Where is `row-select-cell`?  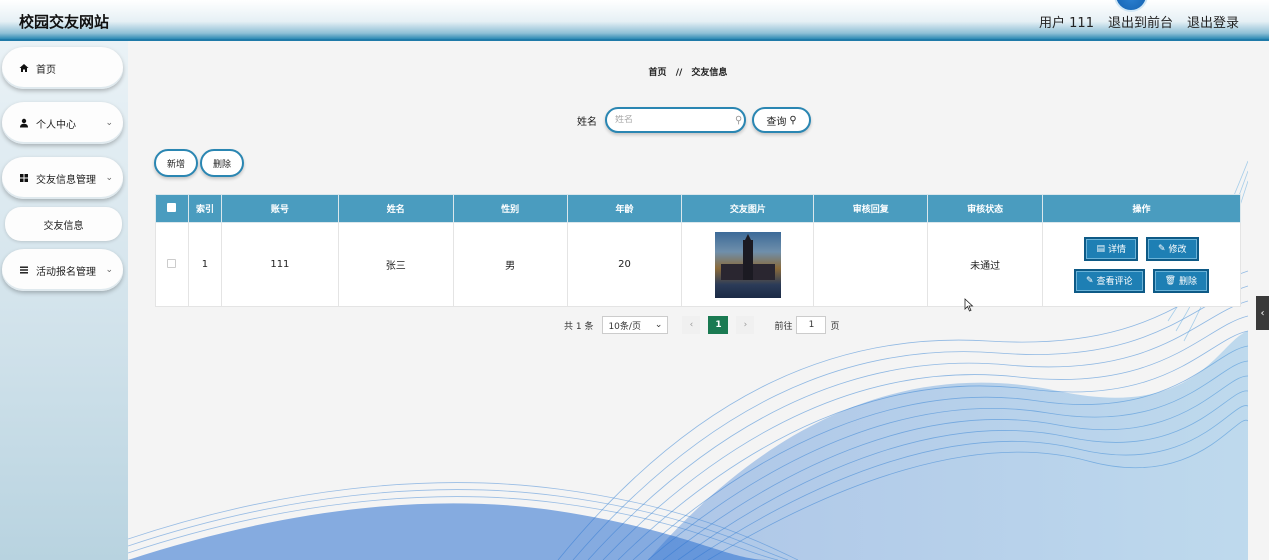 row-select-cell is located at coordinates (172, 264).